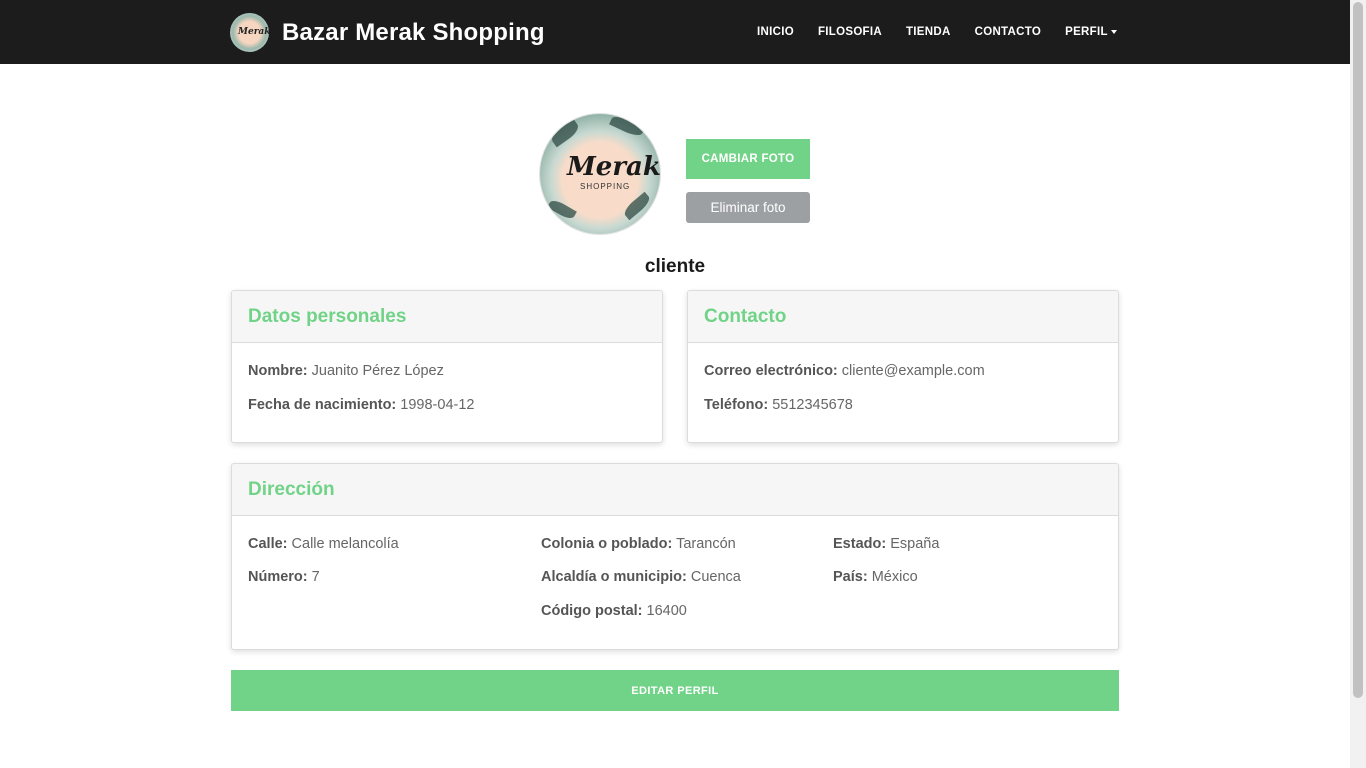 This screenshot has height=768, width=1366. I want to click on field-state: Estado: España, so click(886, 544).